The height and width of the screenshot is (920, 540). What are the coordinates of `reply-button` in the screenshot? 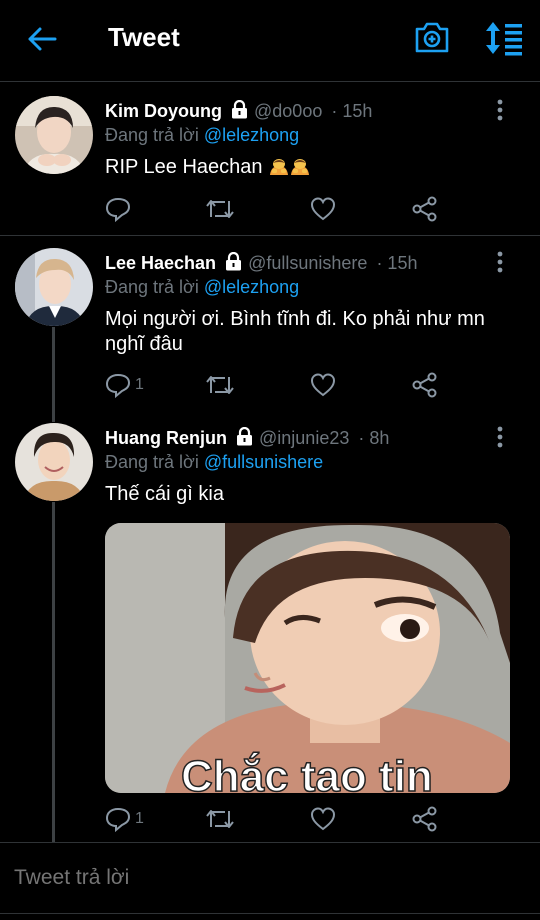 It's located at (118, 209).